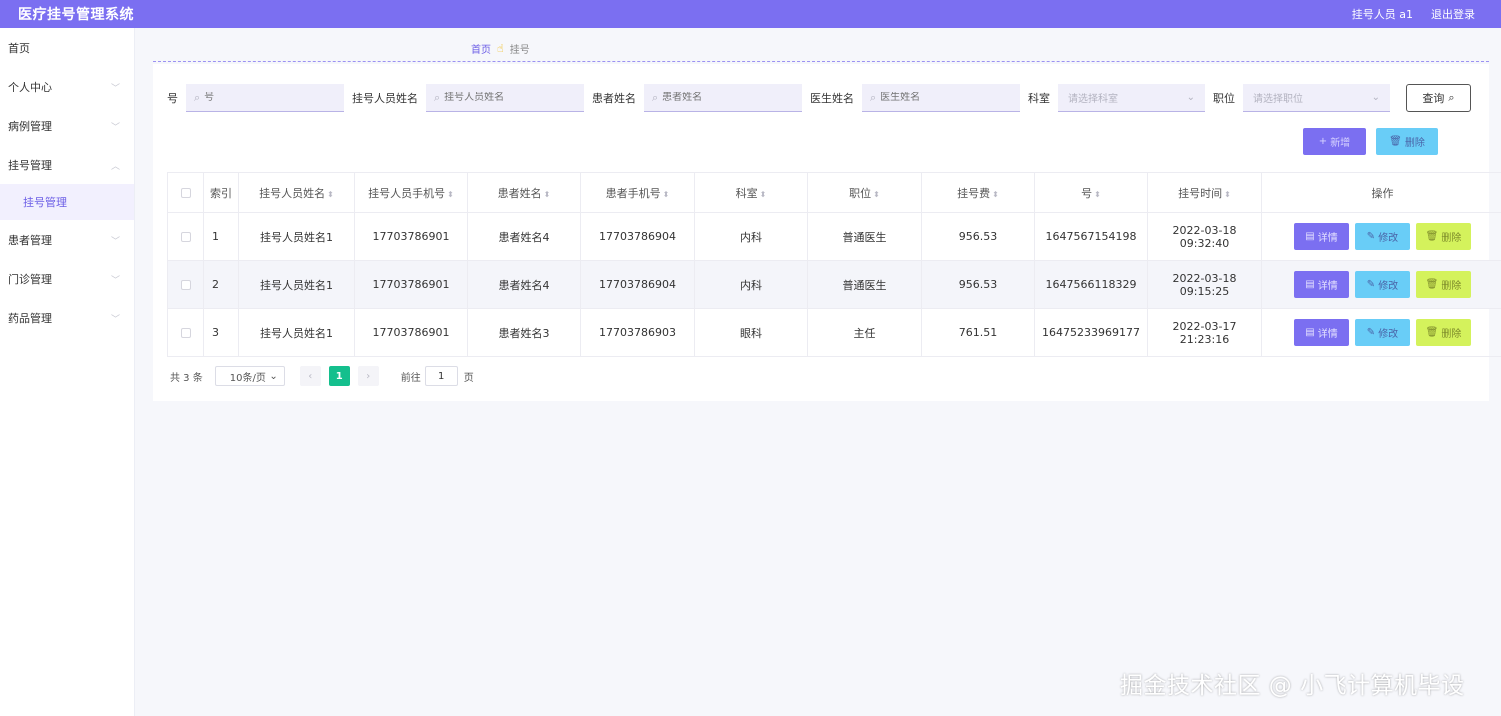 Image resolution: width=1501 pixels, height=716 pixels. I want to click on column-header: 挂号费 ⬍, so click(978, 192).